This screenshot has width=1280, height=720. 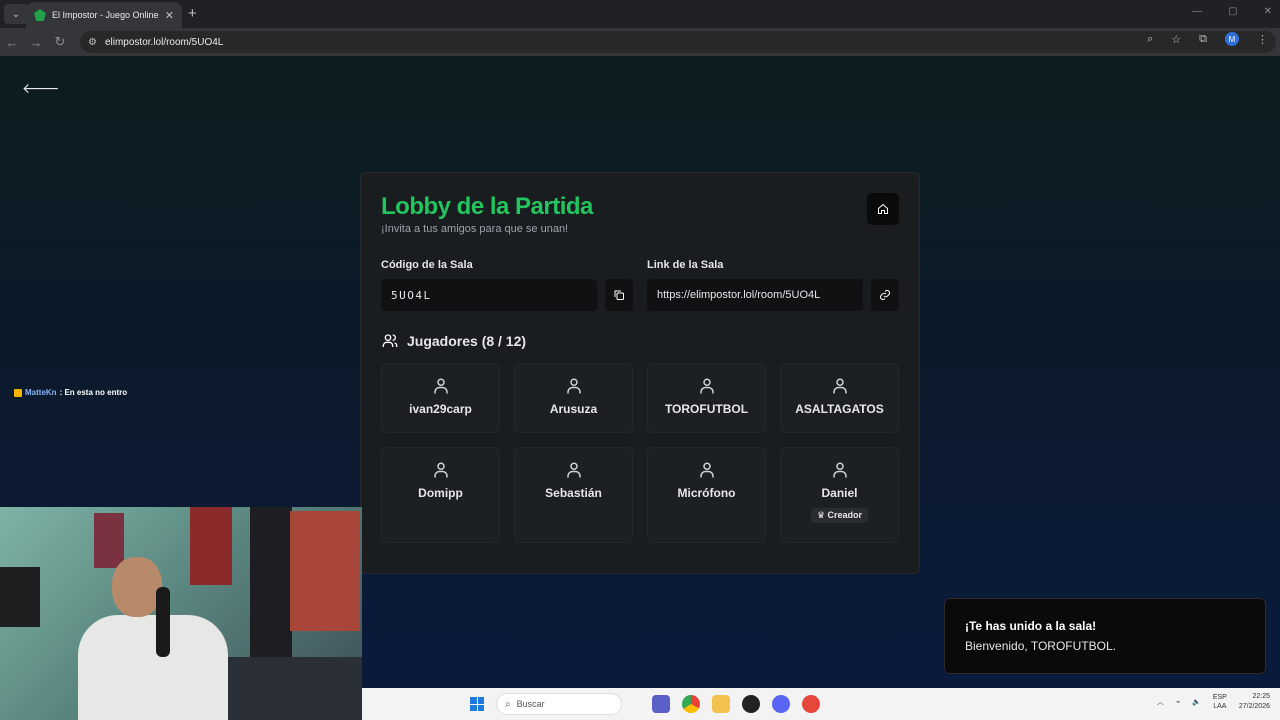 I want to click on minimize-icon: —, so click(x=1197, y=11).